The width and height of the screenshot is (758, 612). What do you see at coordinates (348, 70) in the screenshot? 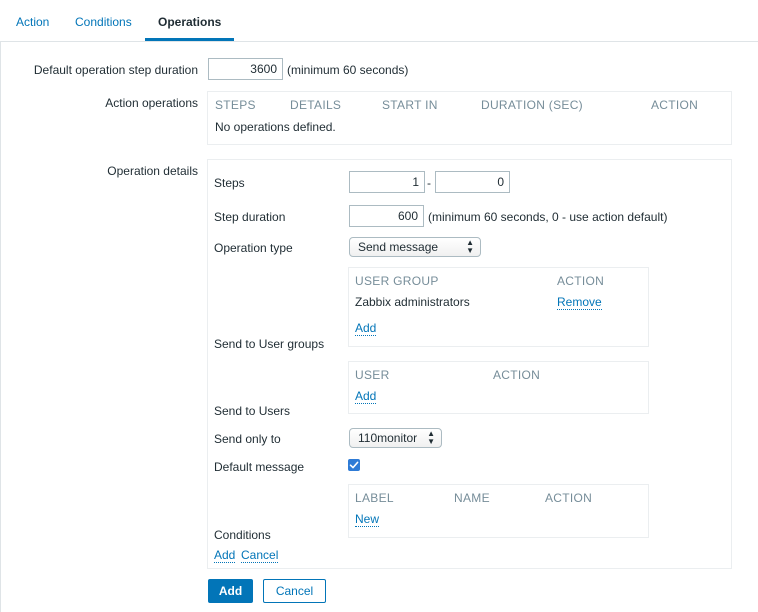
I see `default-step-duration-hint: (minimum 60 seconds)` at bounding box center [348, 70].